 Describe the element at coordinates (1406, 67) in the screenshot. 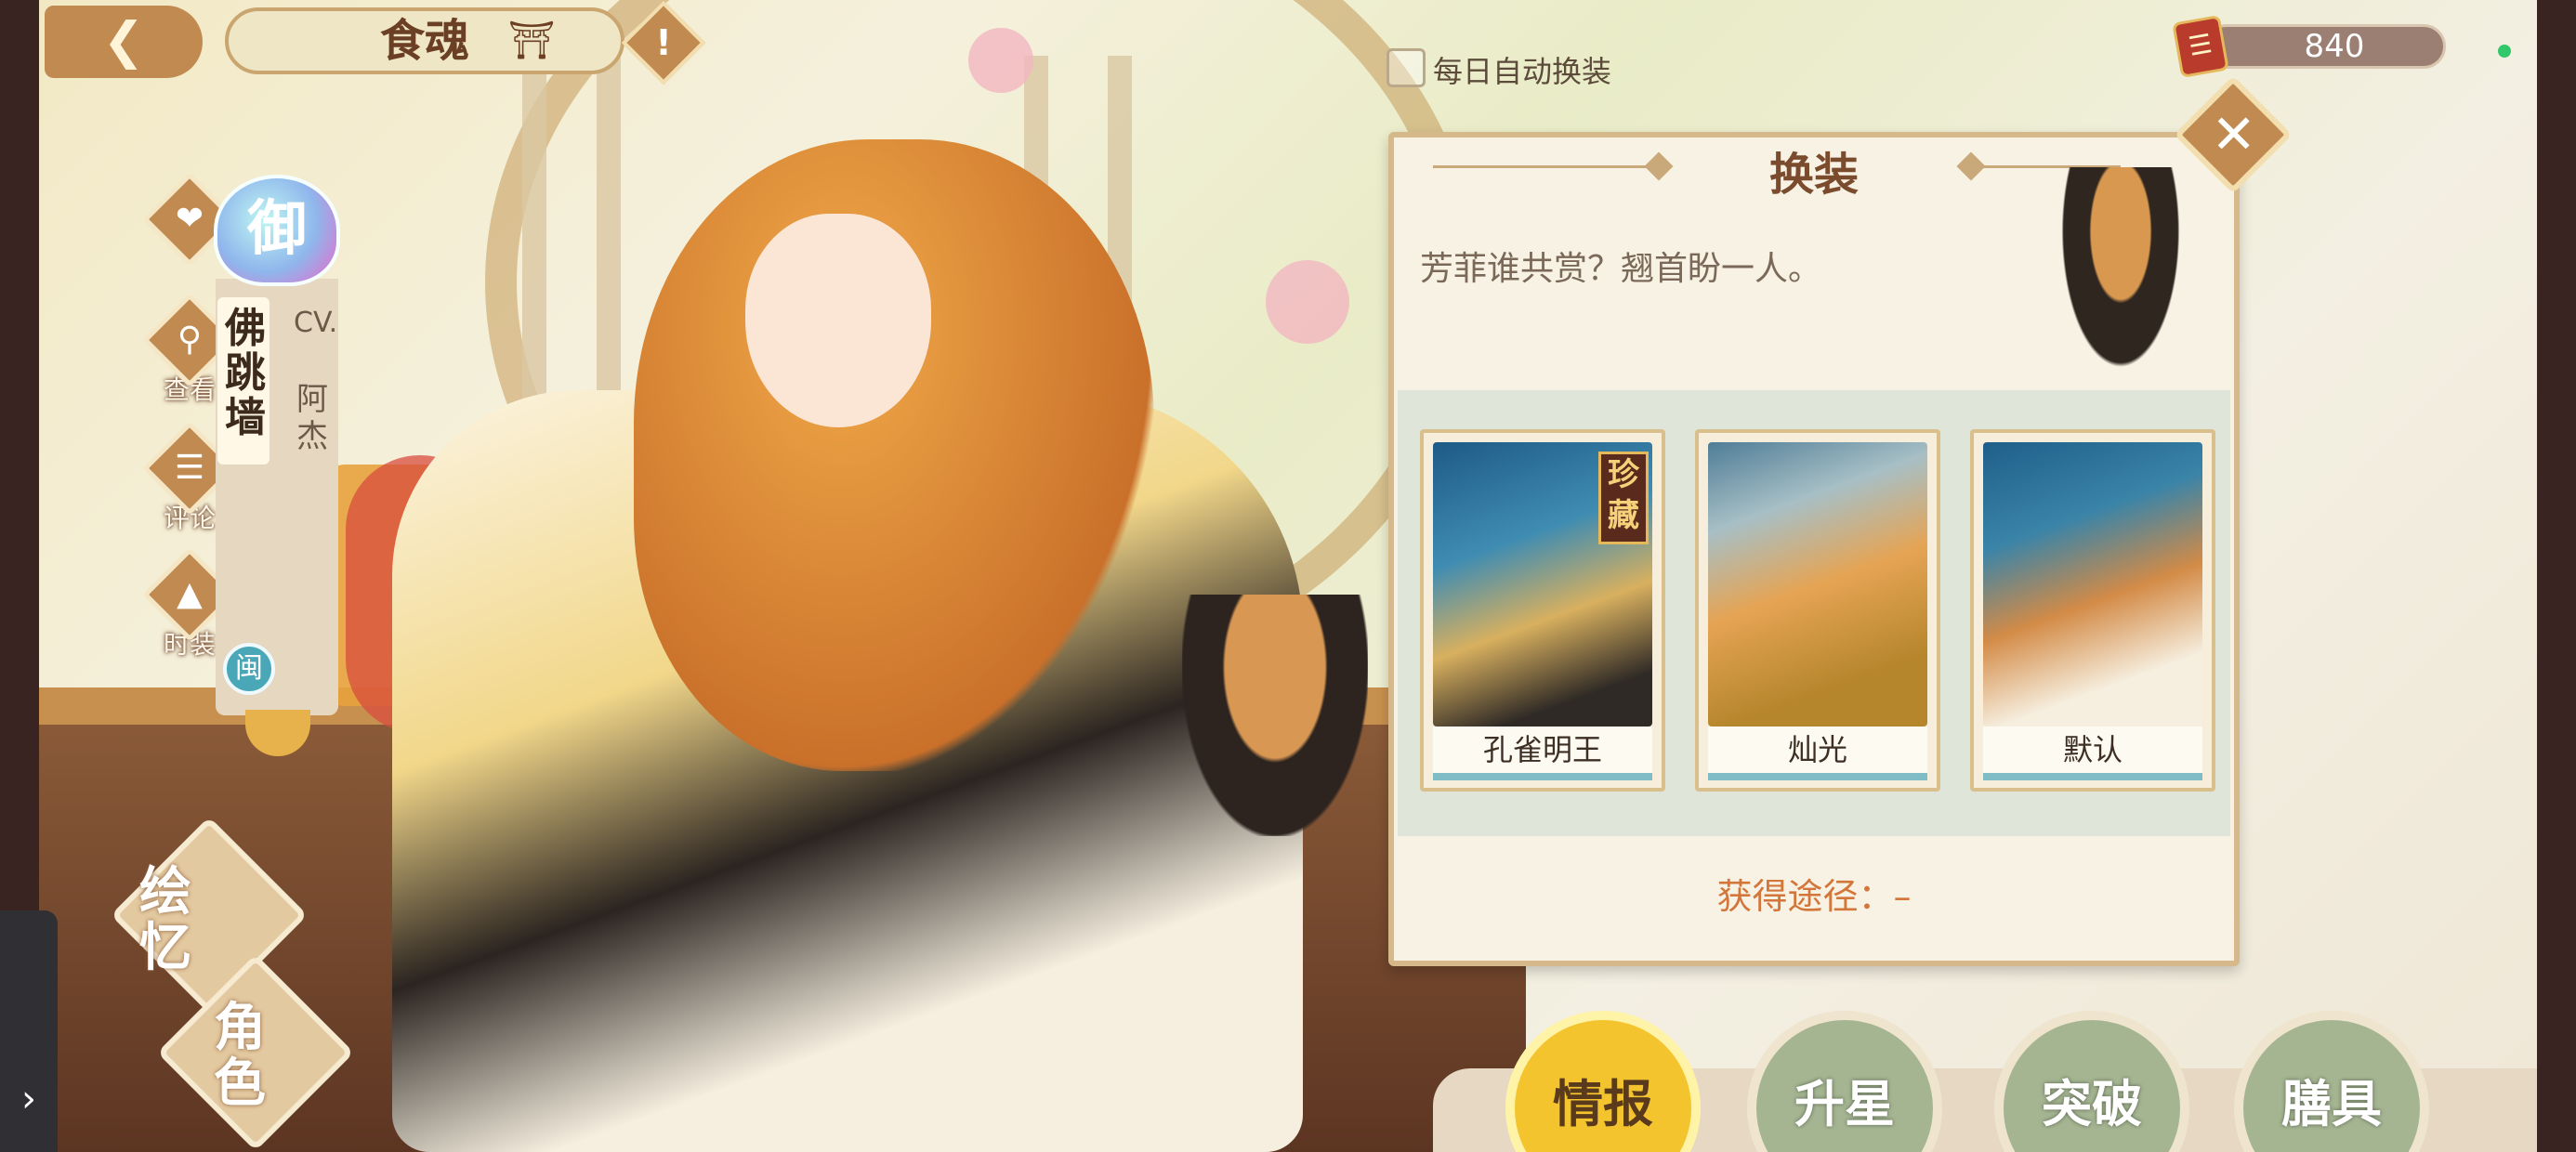

I see `auto-outfit-checkbox` at that location.